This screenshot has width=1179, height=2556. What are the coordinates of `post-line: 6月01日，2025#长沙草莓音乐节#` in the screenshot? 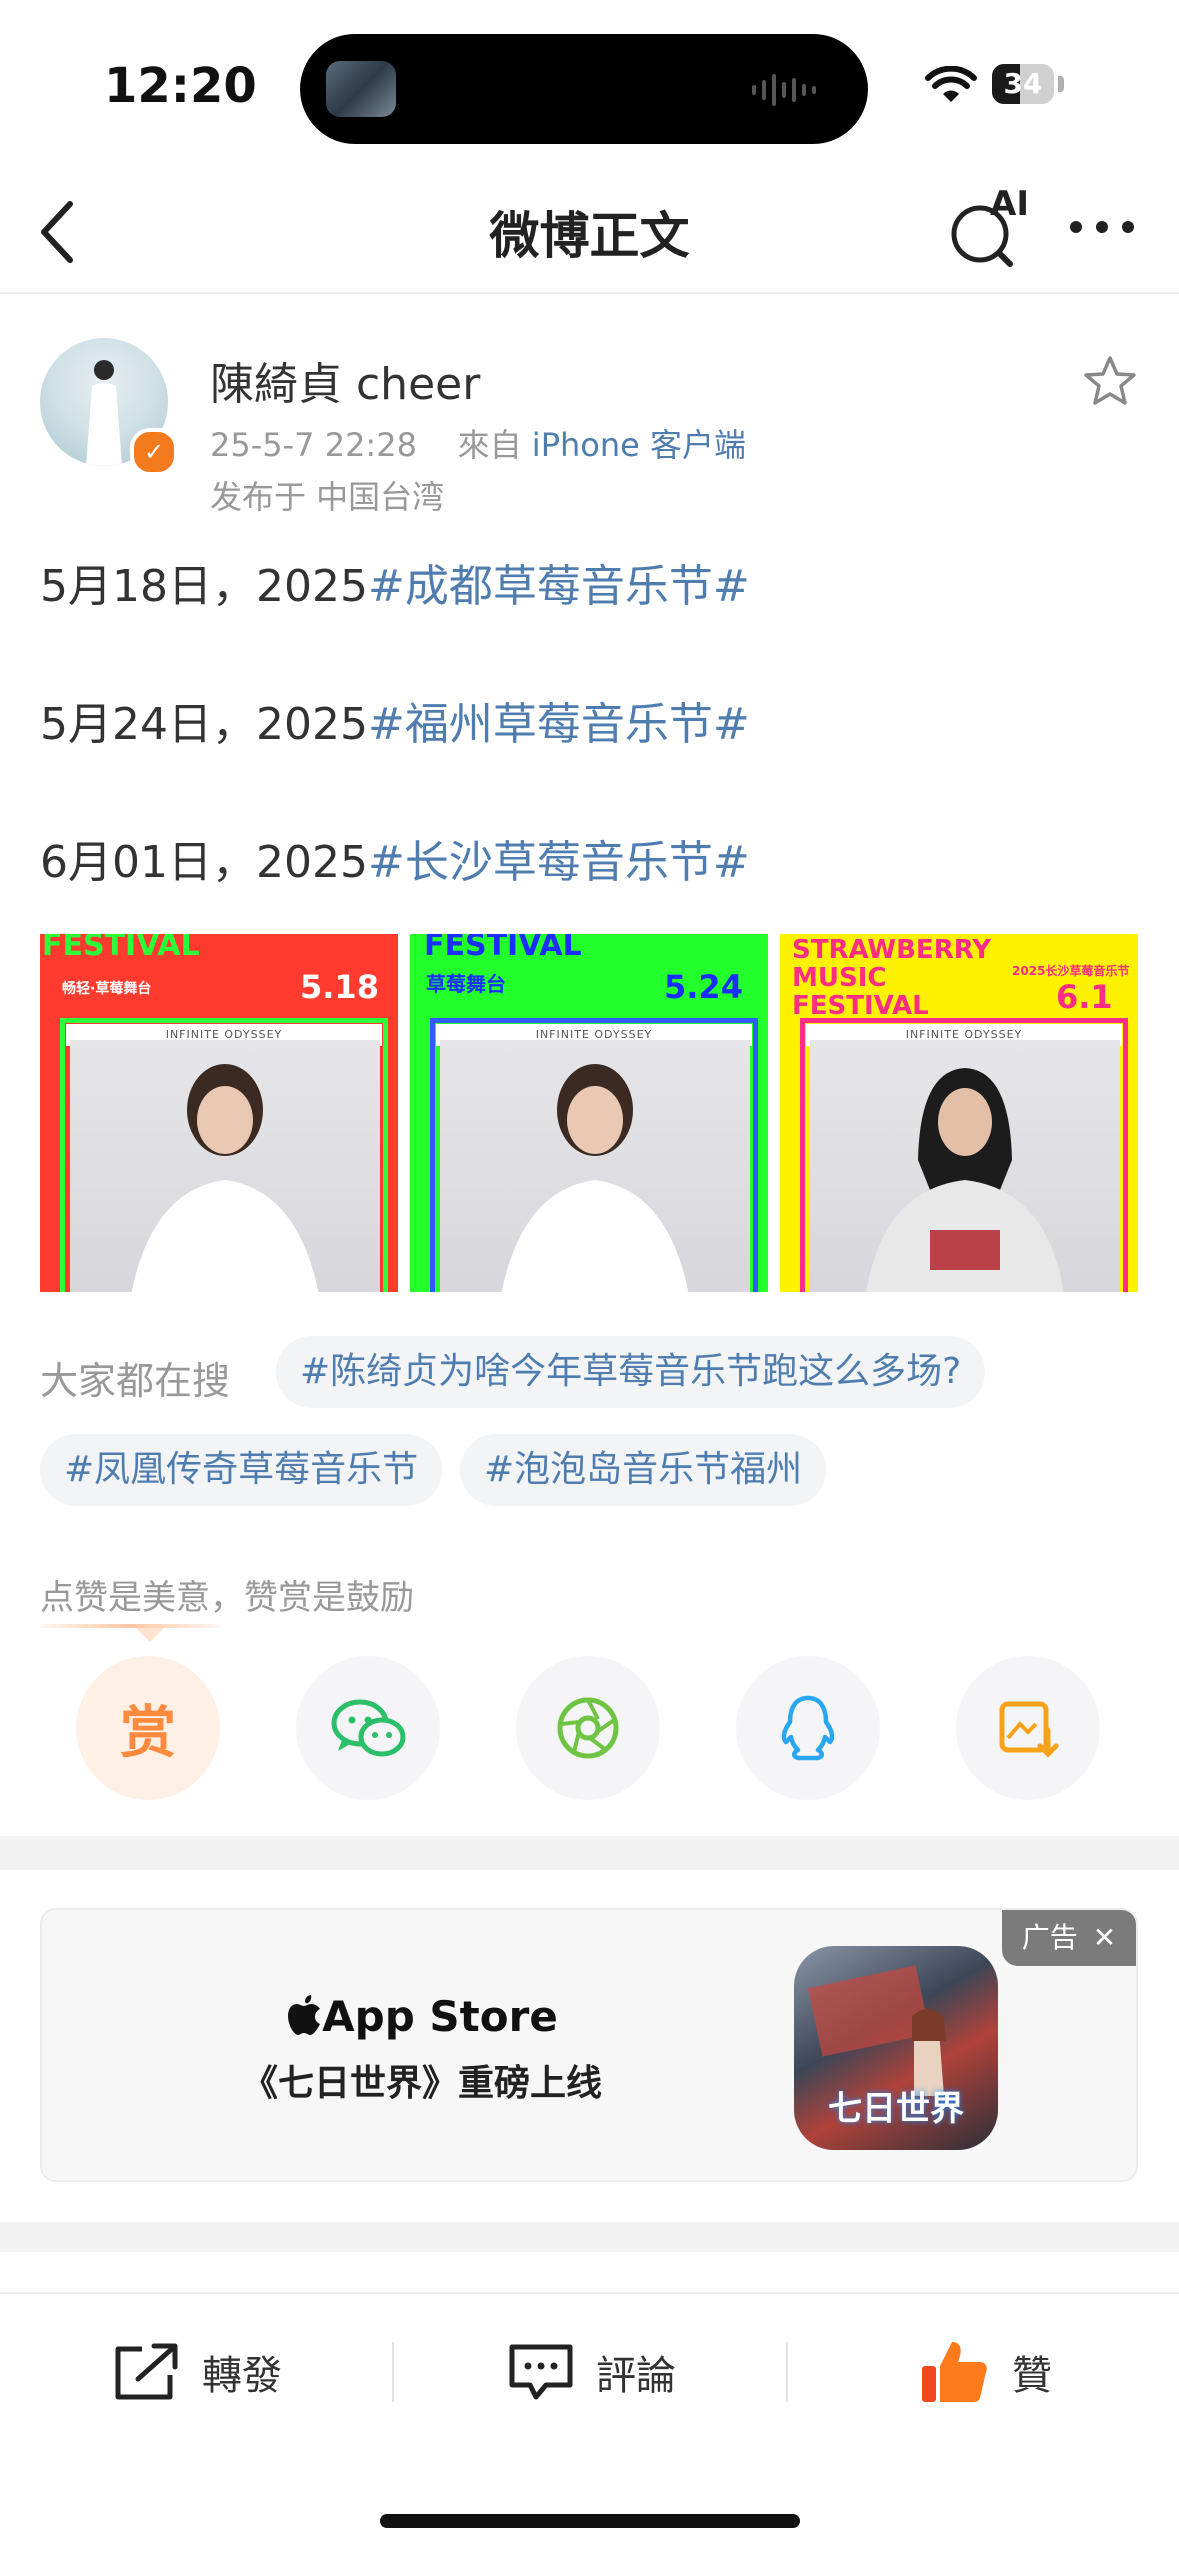 It's located at (395, 858).